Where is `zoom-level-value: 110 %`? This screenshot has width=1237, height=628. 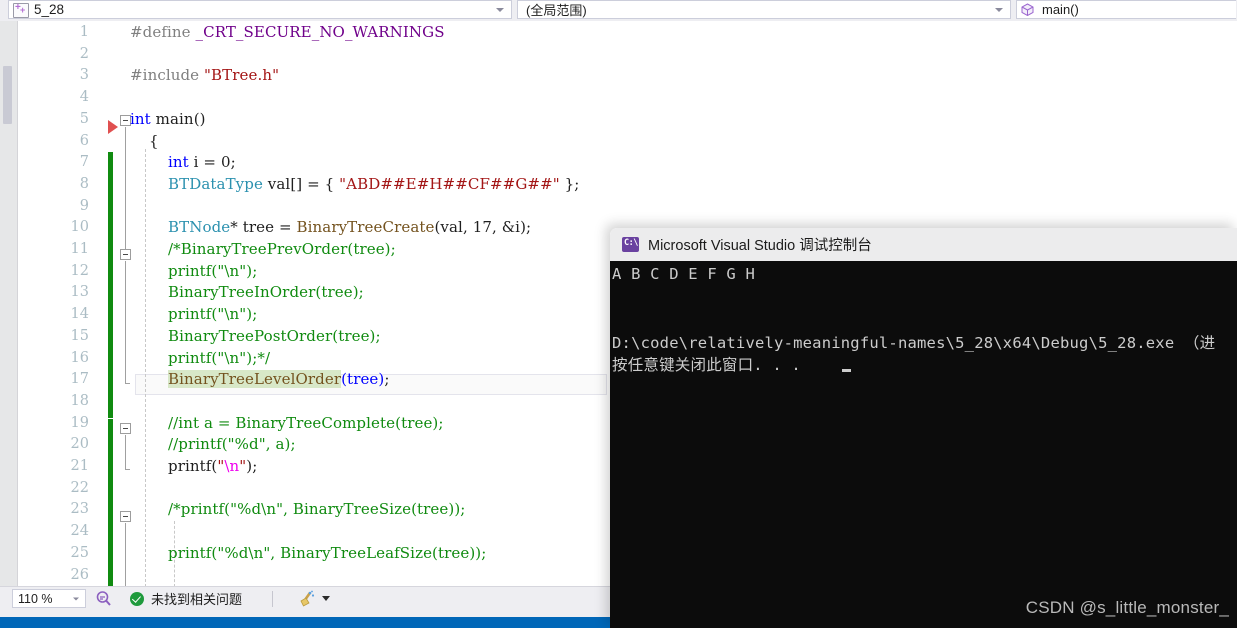 zoom-level-value: 110 % is located at coordinates (35, 598).